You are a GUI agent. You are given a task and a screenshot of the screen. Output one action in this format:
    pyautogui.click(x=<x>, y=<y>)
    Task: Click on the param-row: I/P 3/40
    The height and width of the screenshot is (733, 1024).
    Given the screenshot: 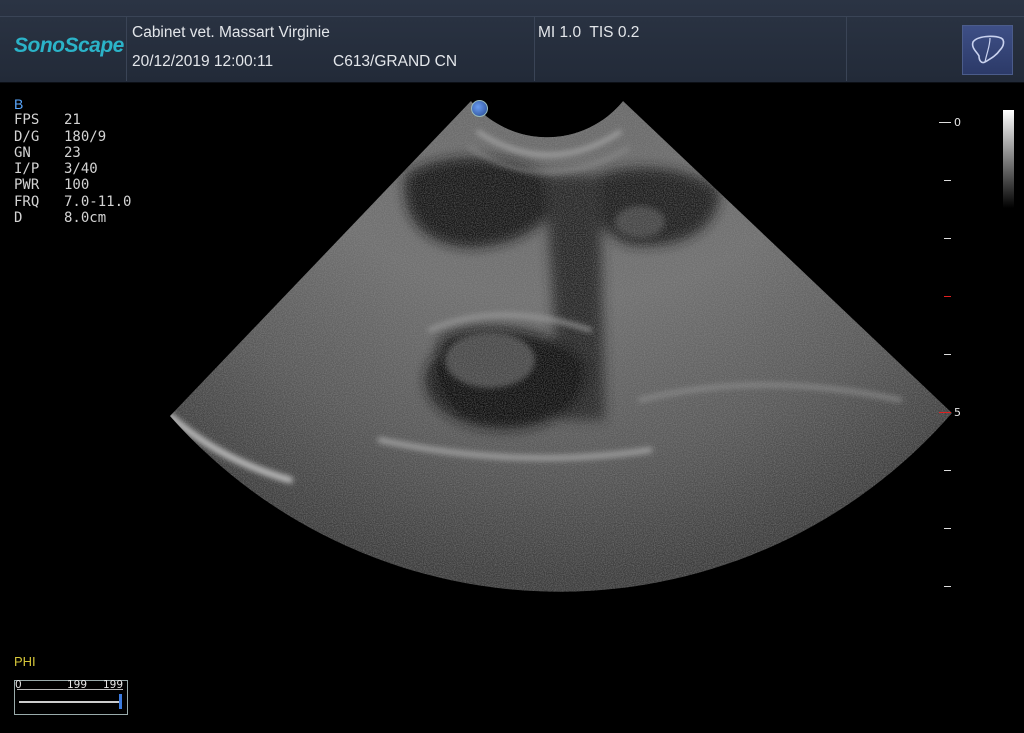 What is the action you would take?
    pyautogui.click(x=56, y=169)
    